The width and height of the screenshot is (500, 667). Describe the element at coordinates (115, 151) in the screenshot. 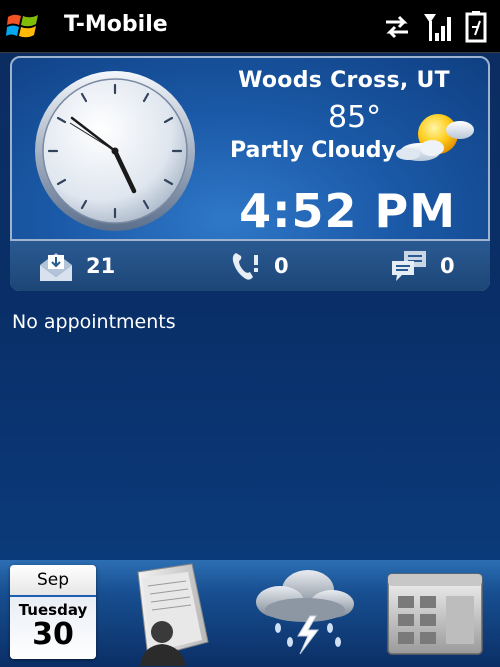

I see `analog-clock-icon` at that location.